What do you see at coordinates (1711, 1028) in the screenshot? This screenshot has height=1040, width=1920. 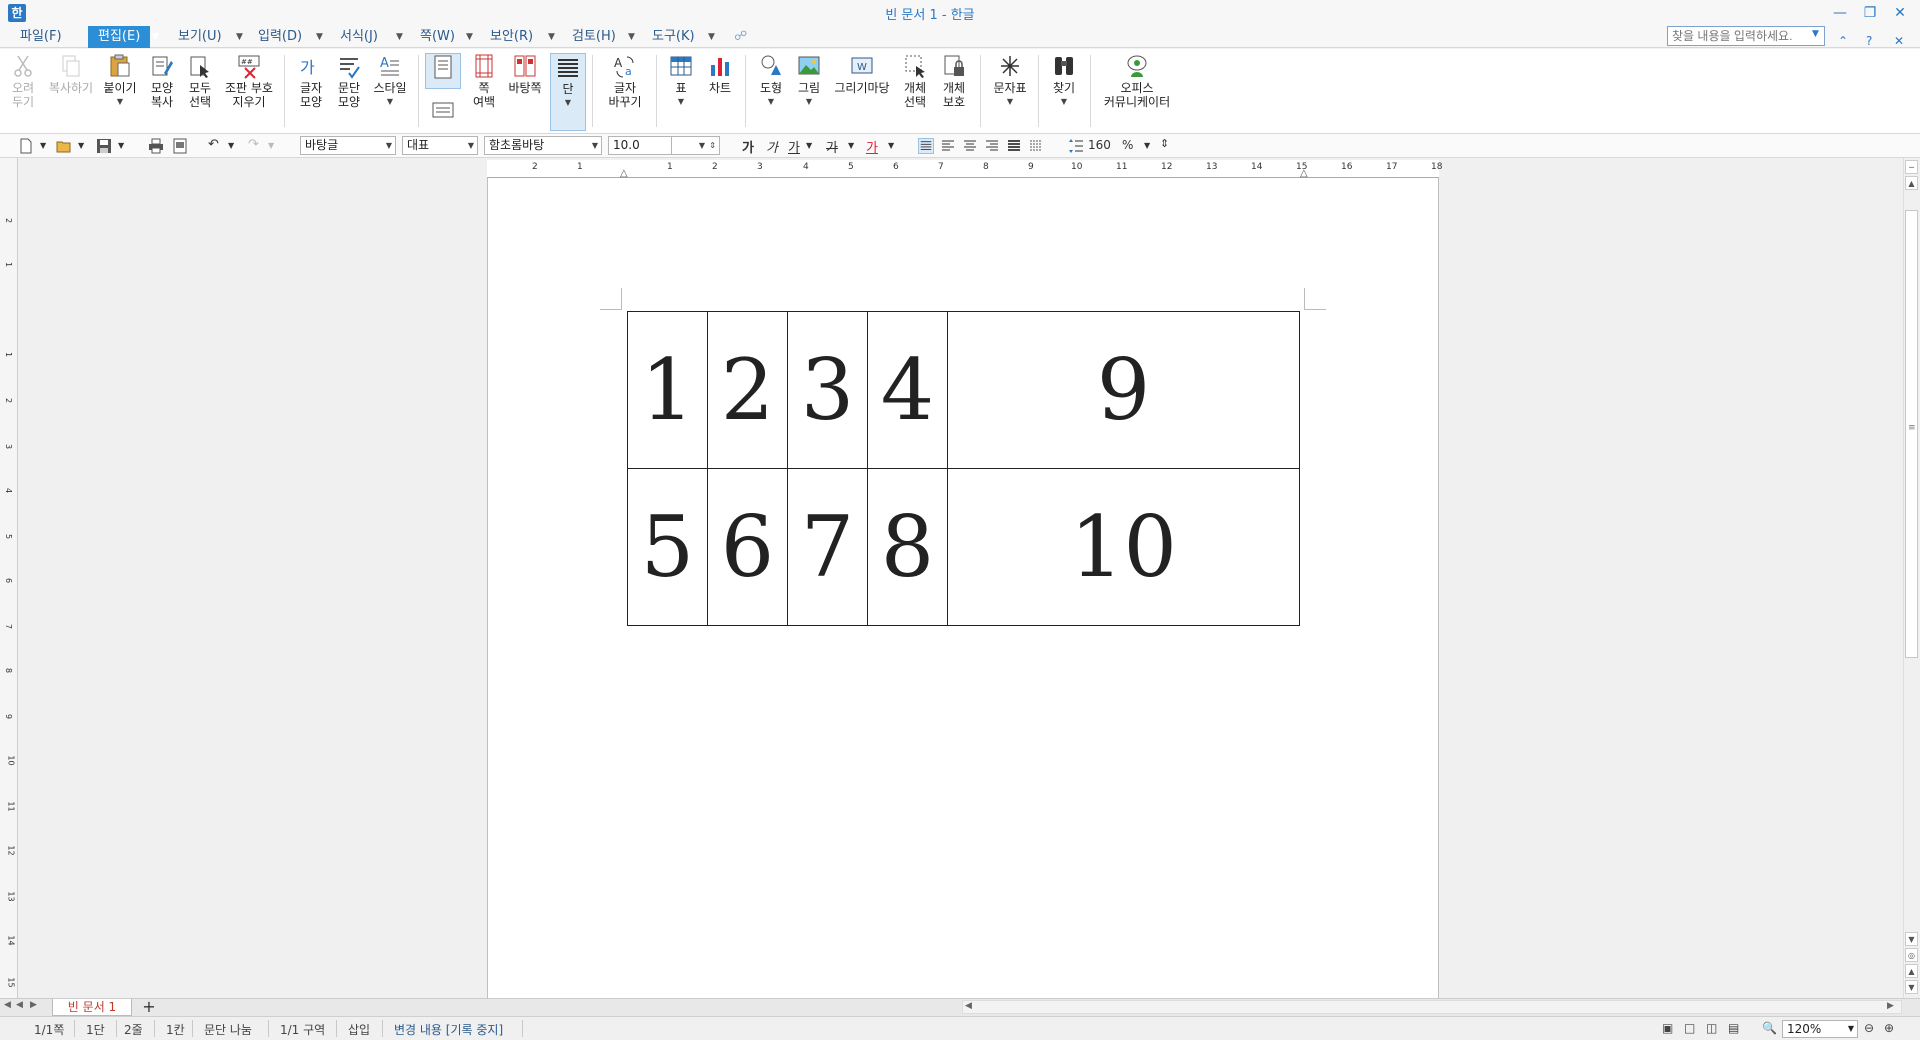 I see `view-two-page-icon: ◫` at bounding box center [1711, 1028].